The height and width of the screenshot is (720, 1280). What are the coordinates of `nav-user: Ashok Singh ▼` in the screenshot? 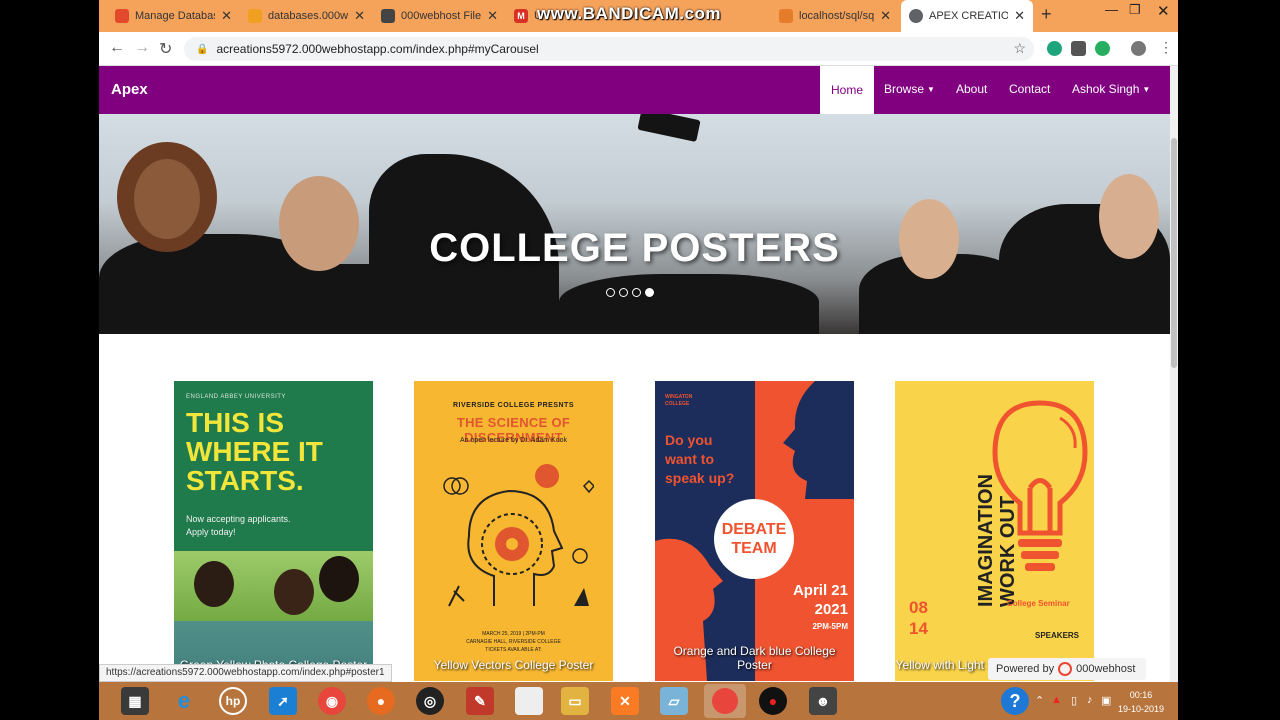 It's located at (1111, 89).